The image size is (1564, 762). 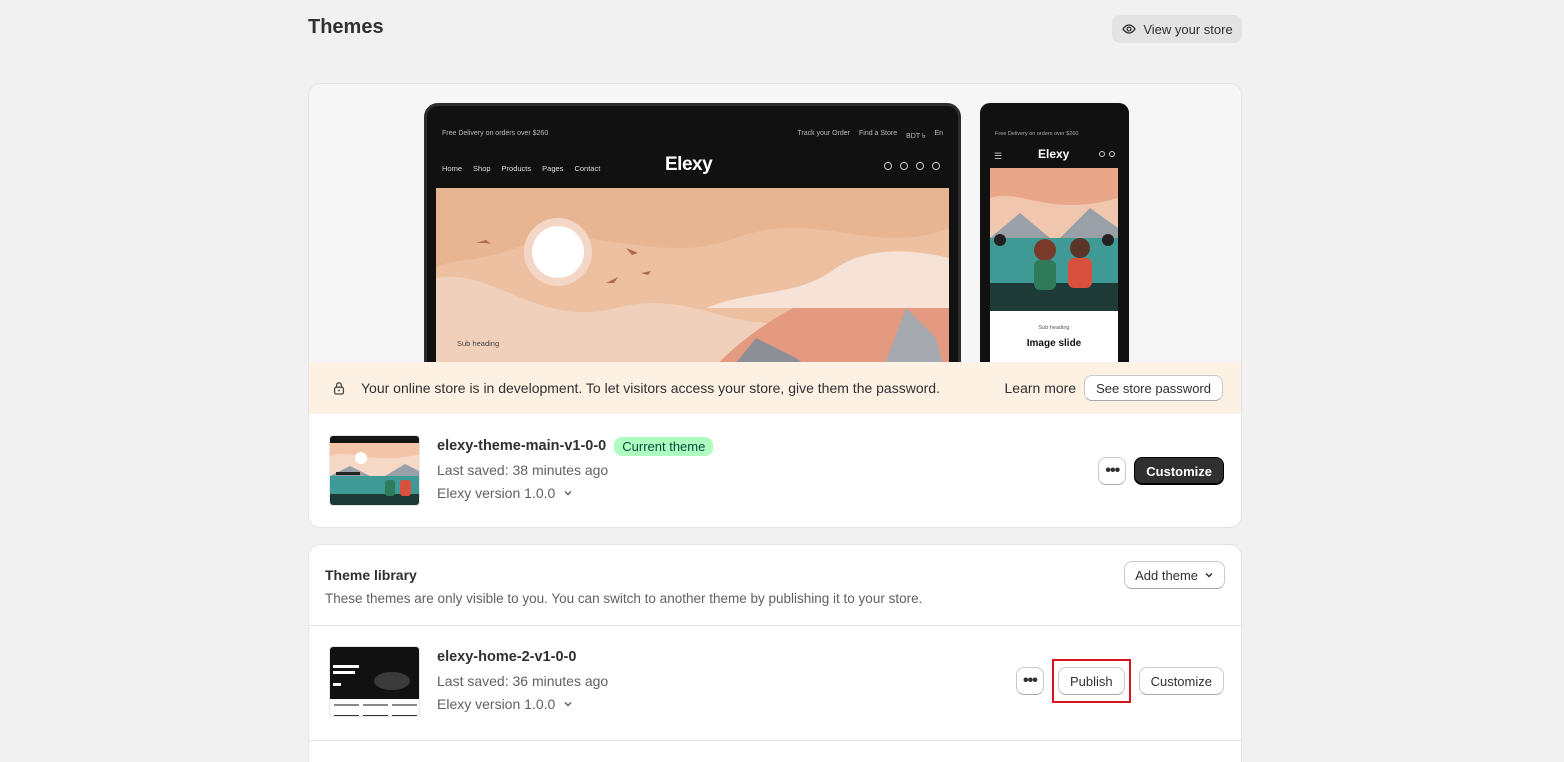 I want to click on page-title: Themes, so click(x=346, y=27).